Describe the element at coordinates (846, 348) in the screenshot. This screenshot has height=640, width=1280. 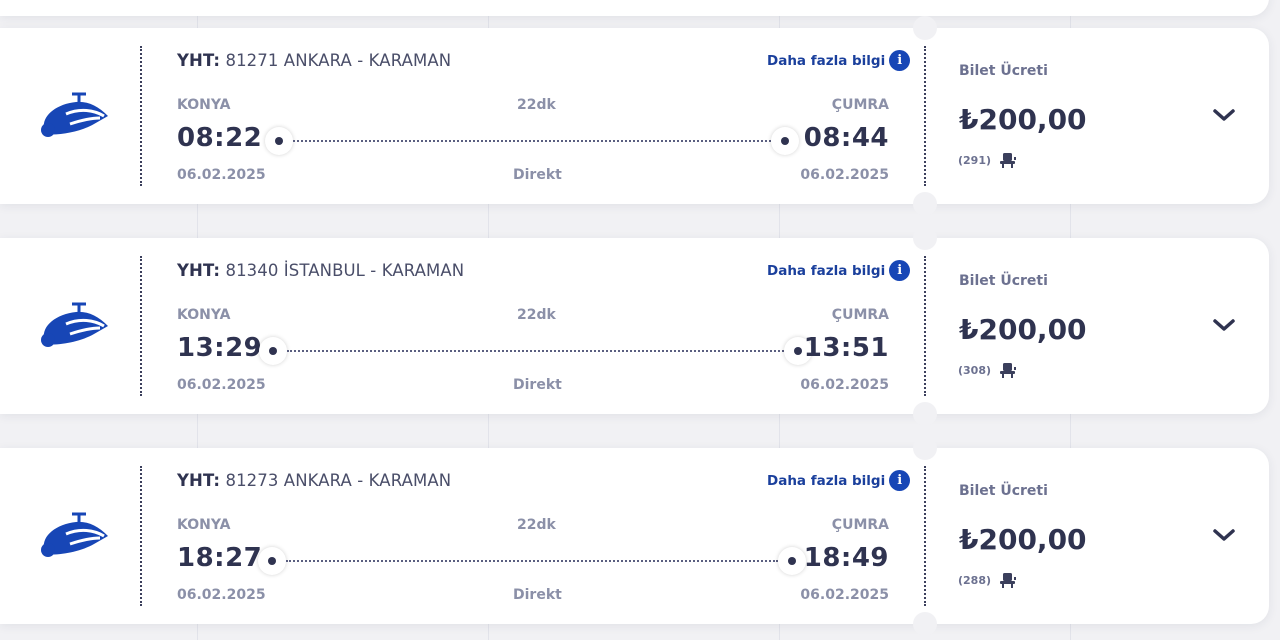
I see `arrival-time: 13:51` at that location.